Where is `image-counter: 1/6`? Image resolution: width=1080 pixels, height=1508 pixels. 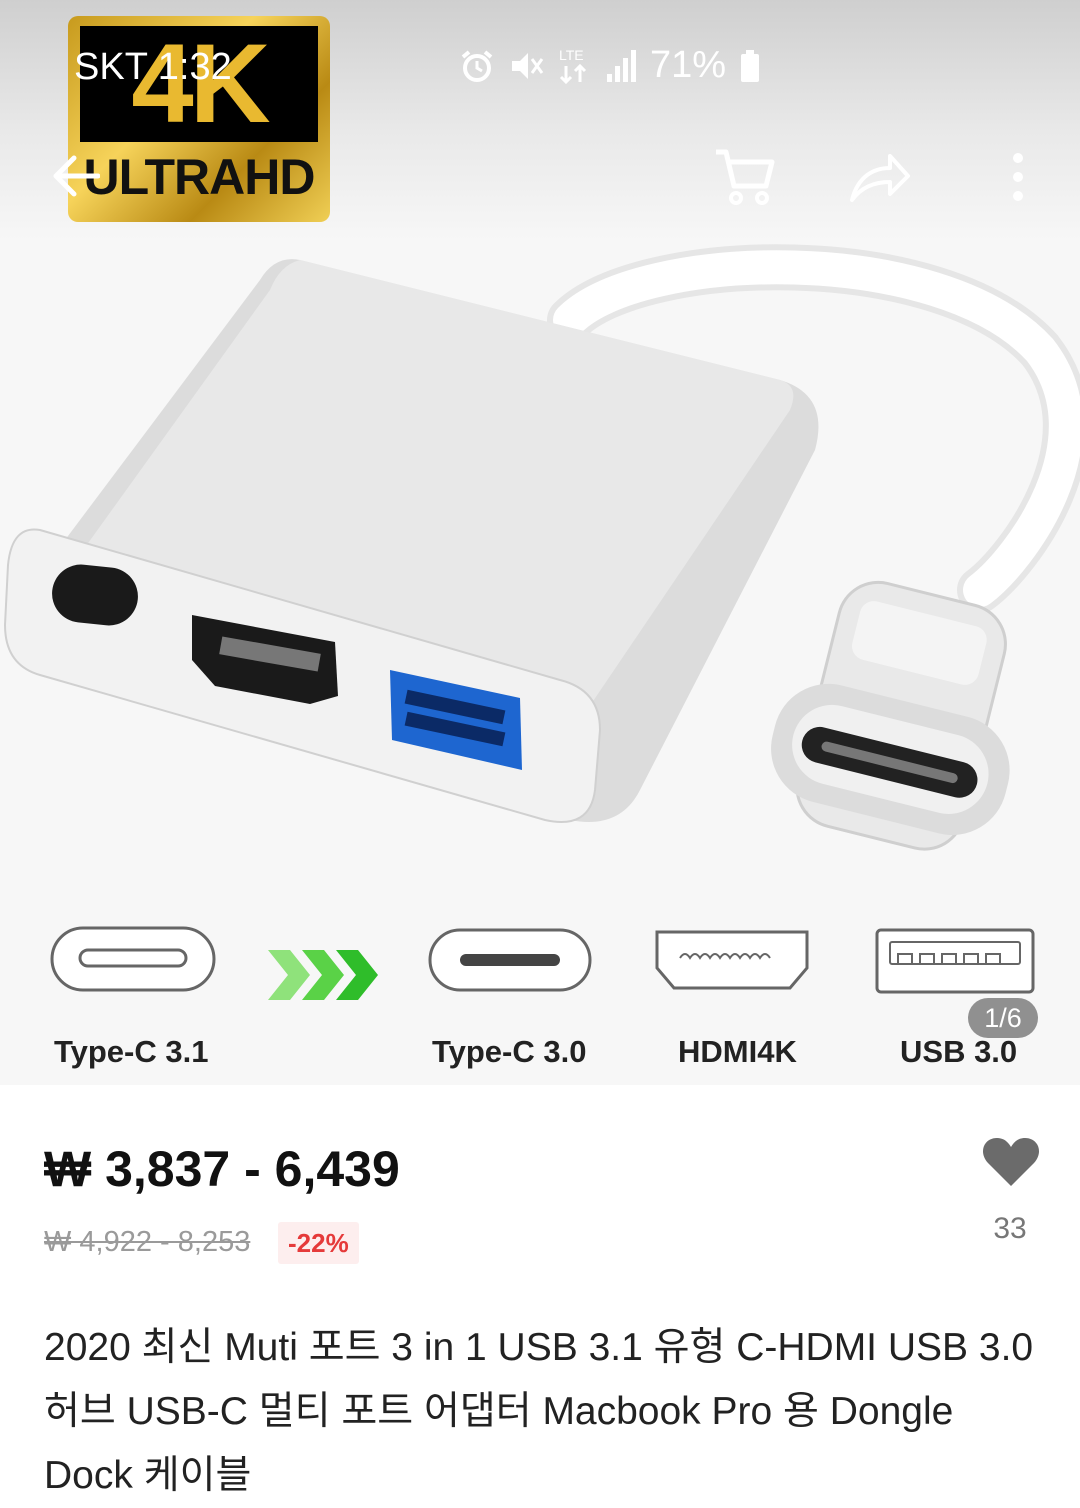
image-counter: 1/6 is located at coordinates (1003, 1018).